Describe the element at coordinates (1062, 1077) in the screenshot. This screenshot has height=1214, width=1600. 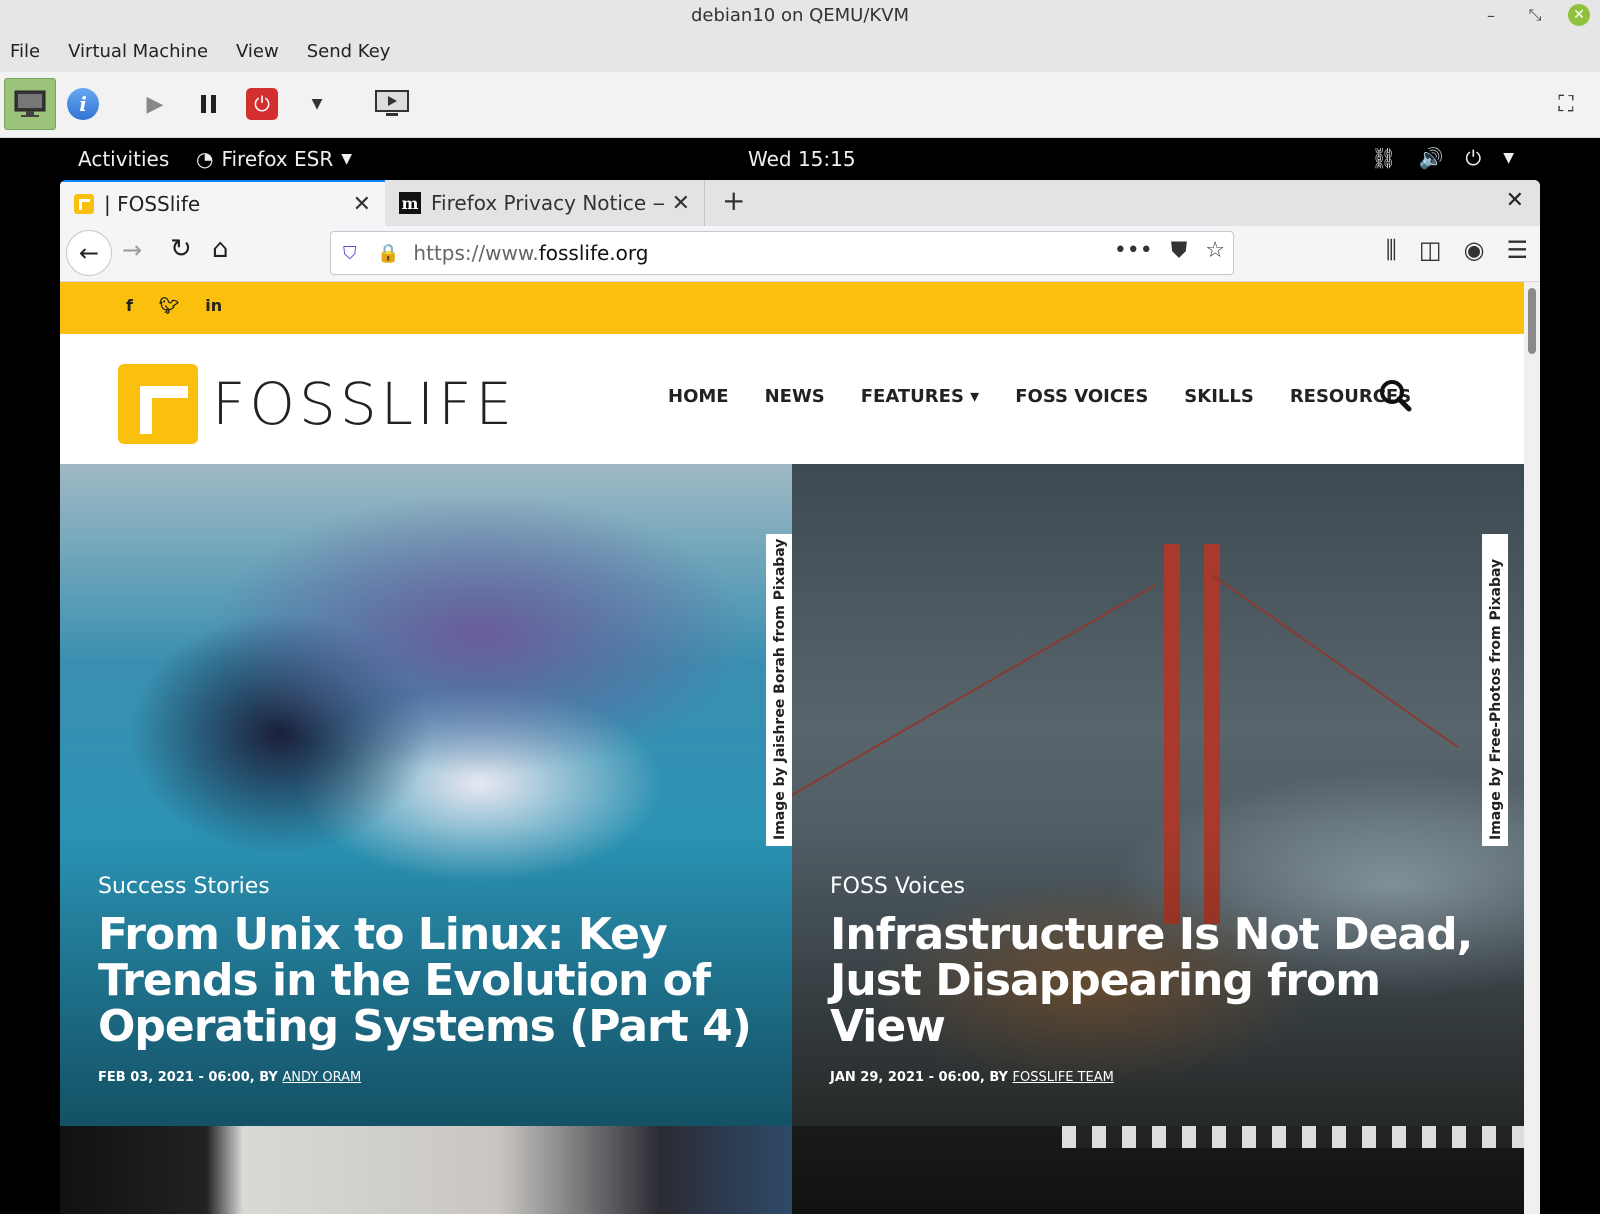
I see `article-author-link: FOSSLIFE TEAM` at that location.